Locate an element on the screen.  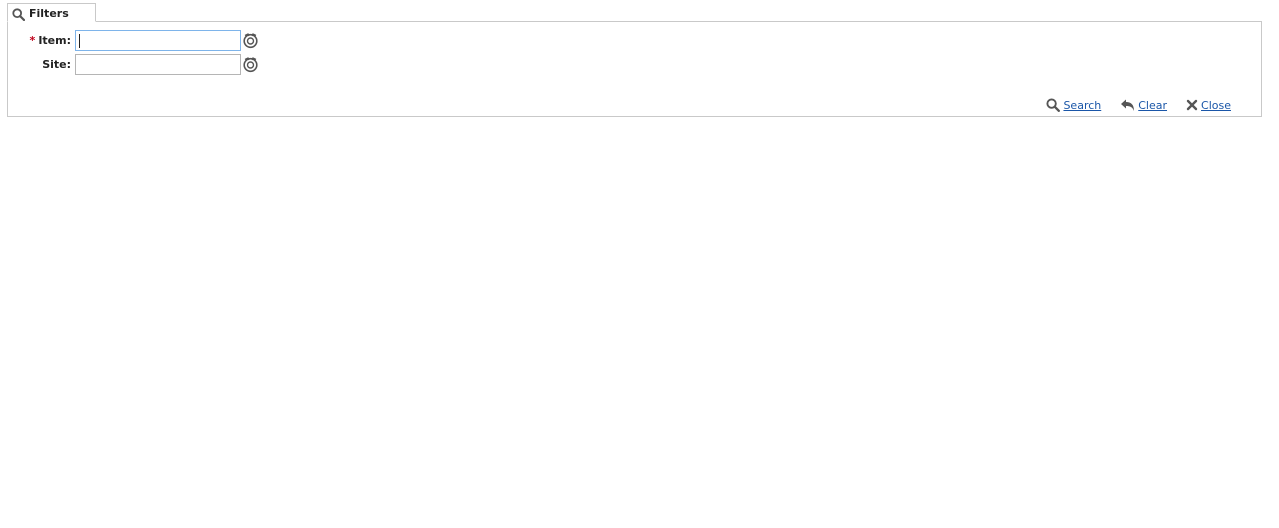
item-label: * Item: is located at coordinates (50, 40).